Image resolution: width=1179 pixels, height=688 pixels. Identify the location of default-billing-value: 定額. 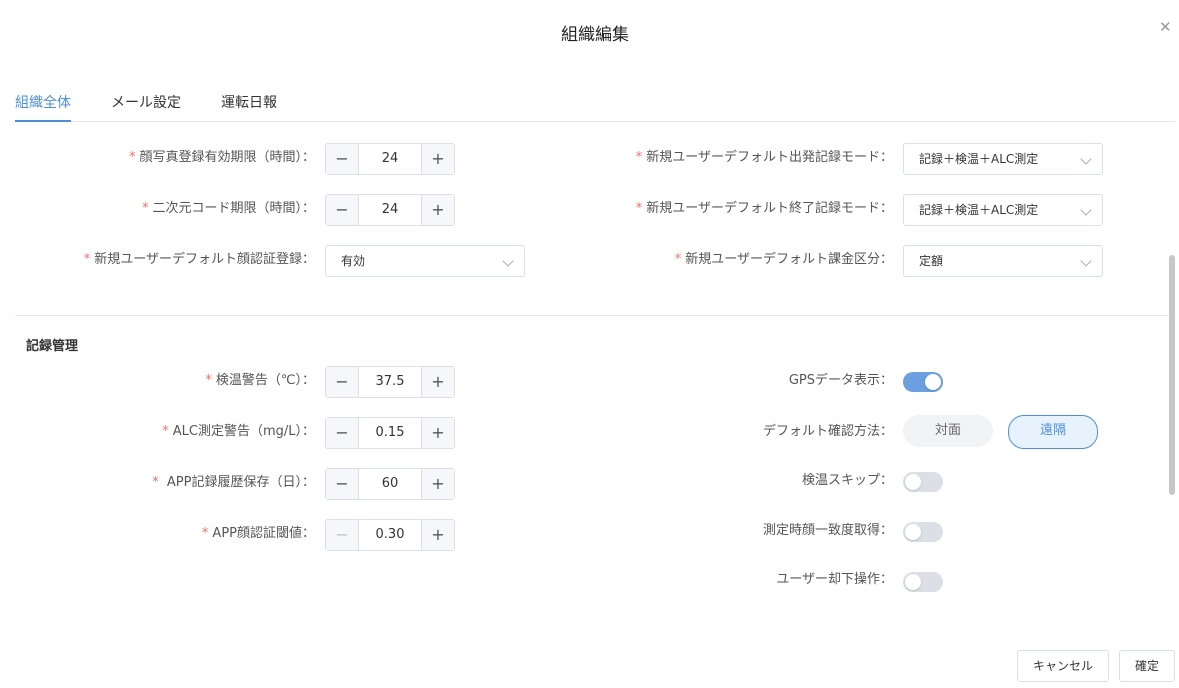
(931, 261).